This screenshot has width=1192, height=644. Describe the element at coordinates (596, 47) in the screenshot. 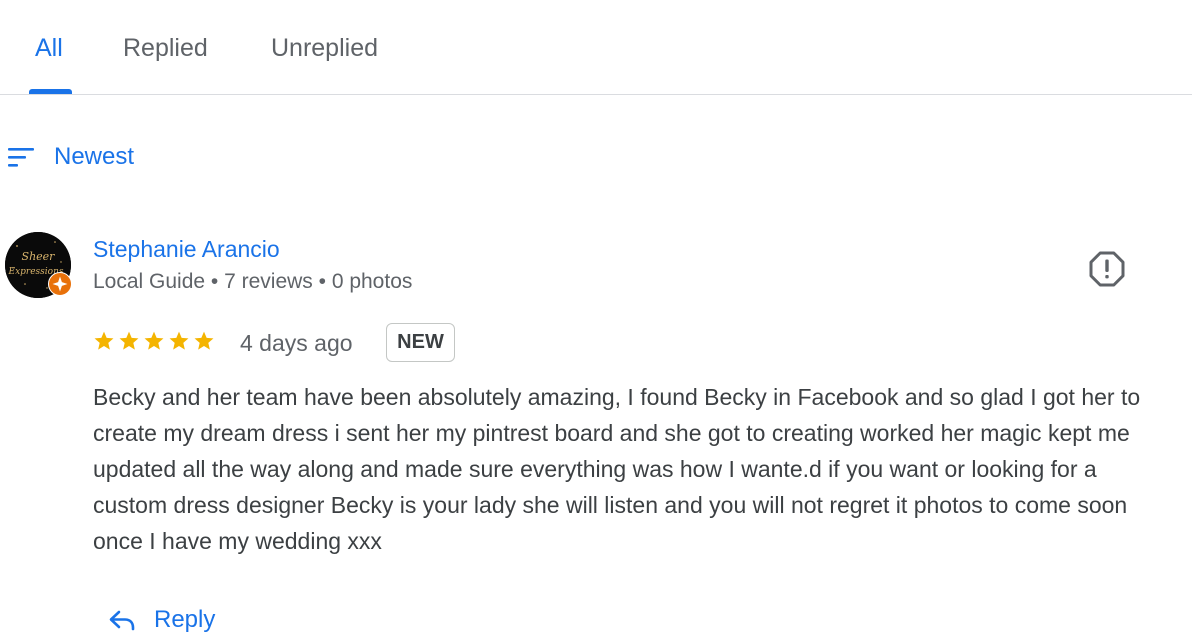

I see `review-filter-tabs: All Replied Unreplied` at that location.